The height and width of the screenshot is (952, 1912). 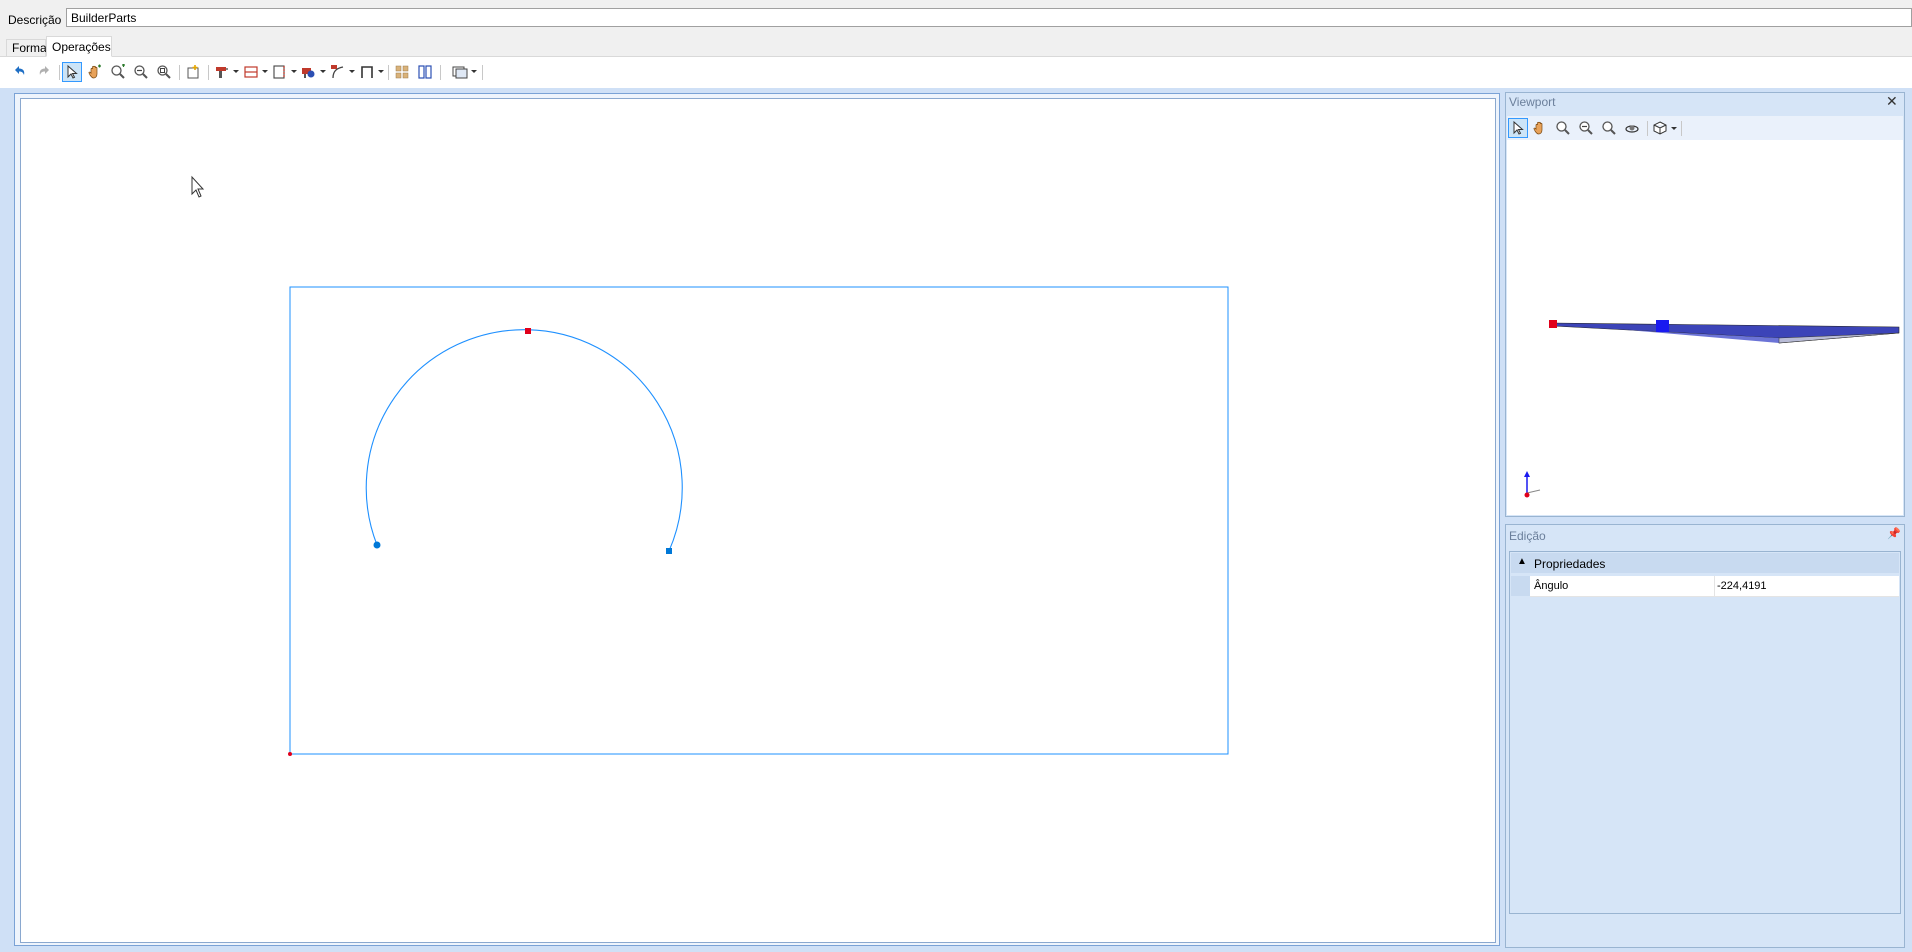 I want to click on arc-mid-handle, so click(x=528, y=331).